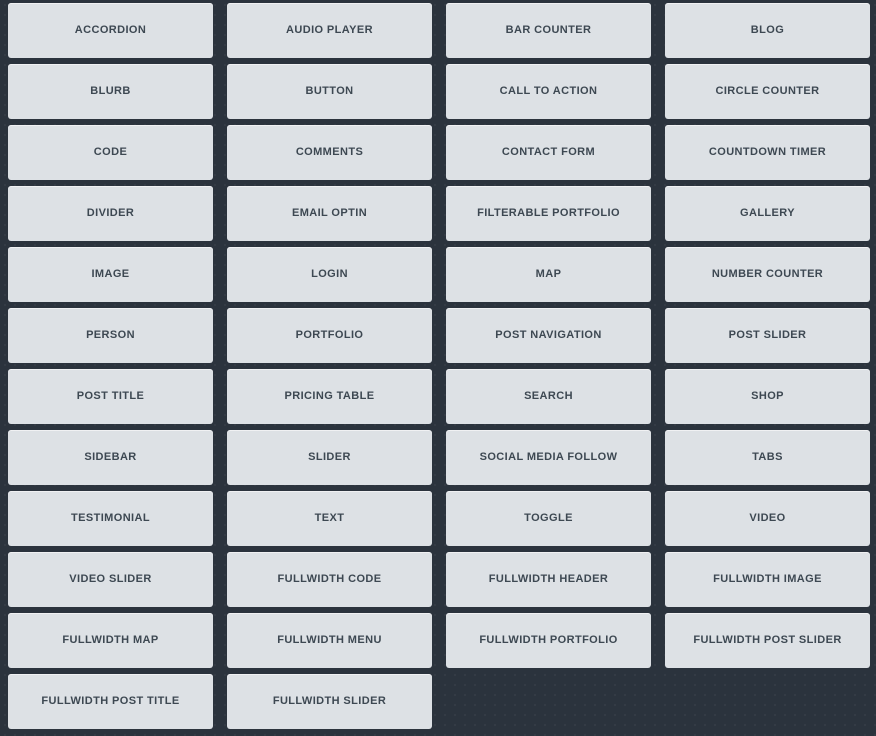 The height and width of the screenshot is (736, 876). I want to click on module-tile: SLIDER, so click(329, 457).